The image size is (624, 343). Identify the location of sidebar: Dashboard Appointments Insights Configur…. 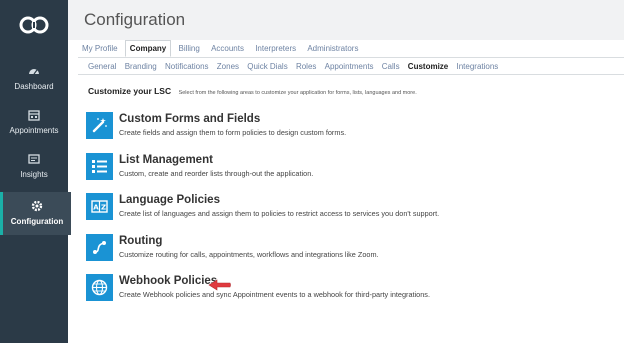
(35, 171).